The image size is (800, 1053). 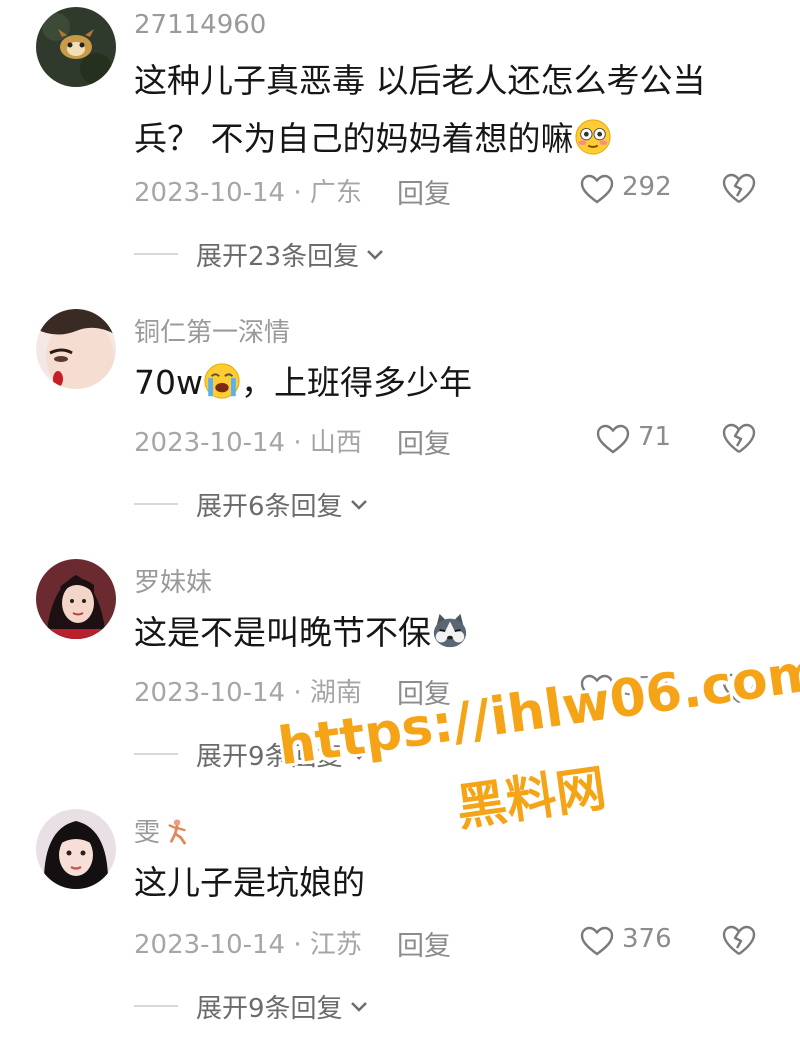 What do you see at coordinates (248, 443) in the screenshot?
I see `date-location: 2023-10-14 · 山西` at bounding box center [248, 443].